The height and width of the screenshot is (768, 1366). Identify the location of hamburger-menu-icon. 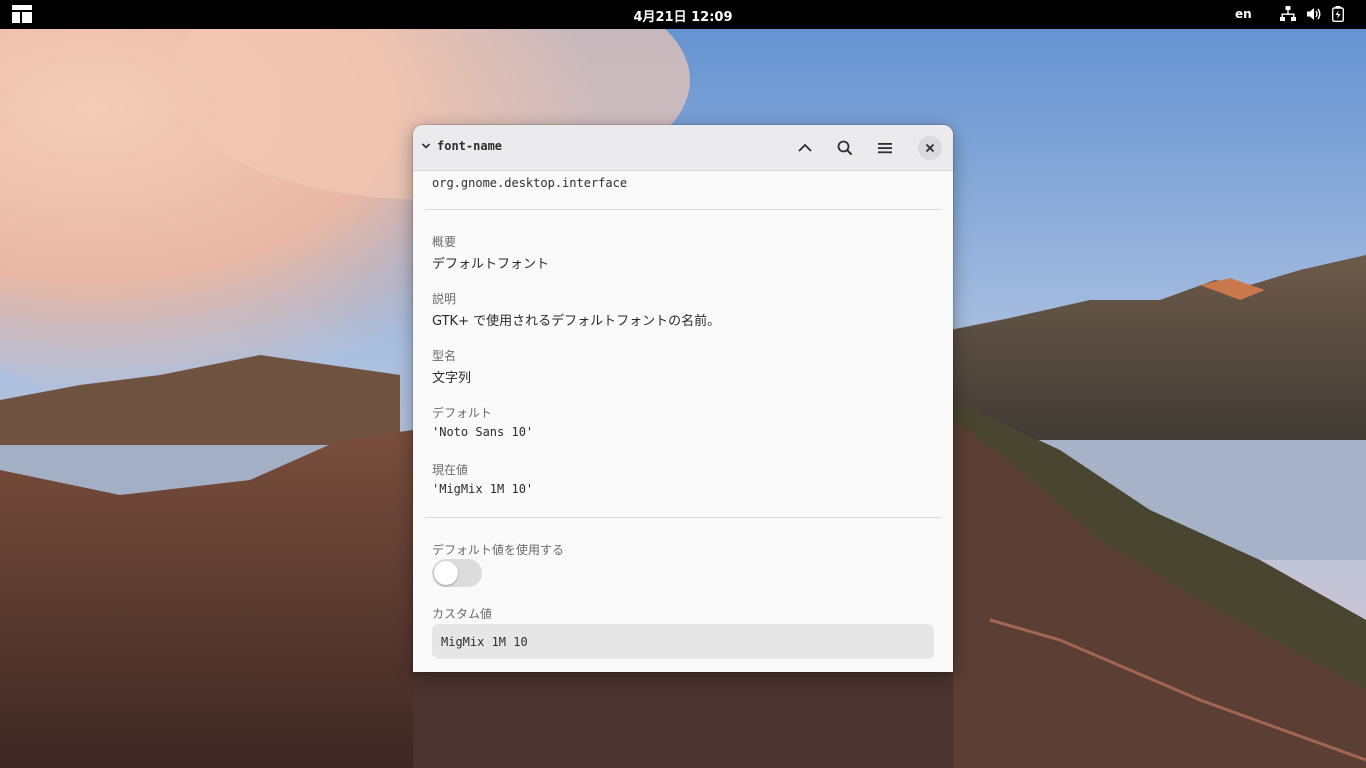
(885, 148).